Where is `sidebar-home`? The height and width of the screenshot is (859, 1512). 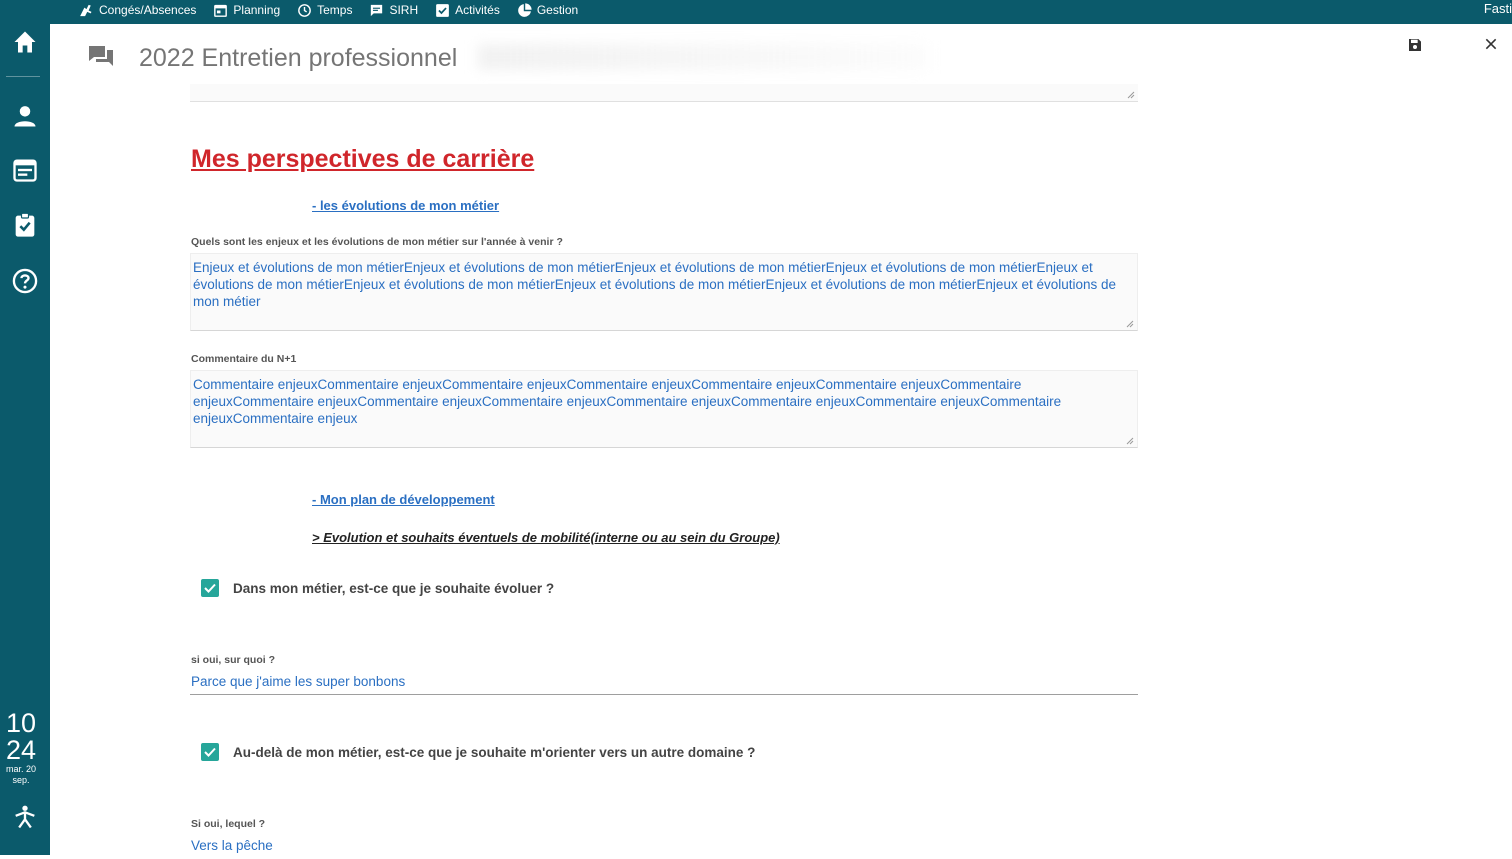 sidebar-home is located at coordinates (25, 42).